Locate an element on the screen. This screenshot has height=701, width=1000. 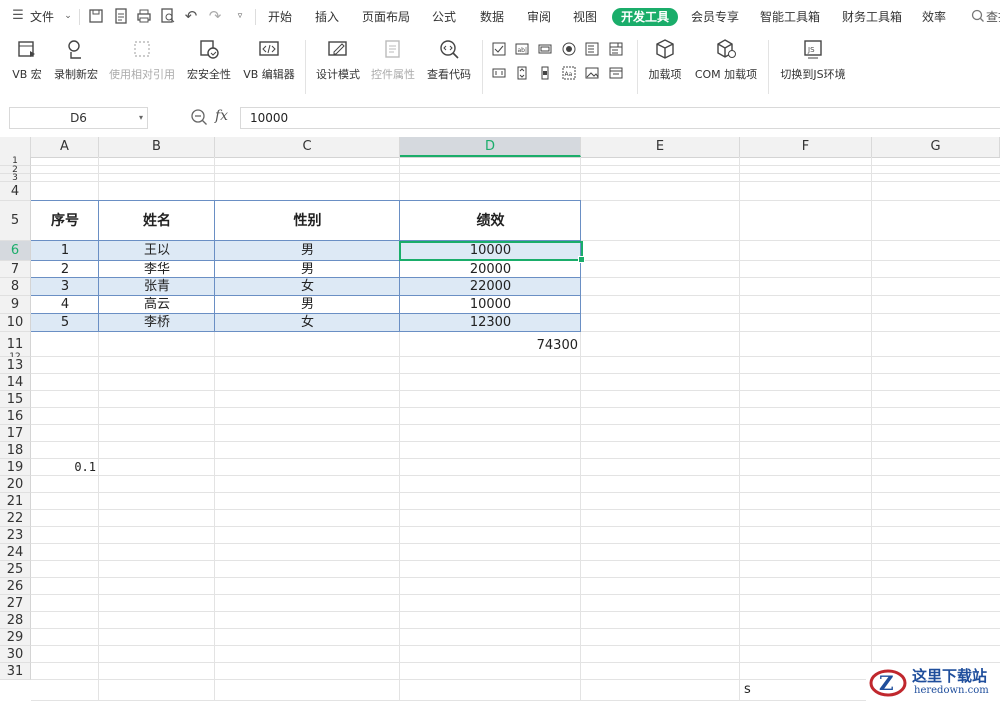
vb-editor-button: VB 编辑器 is located at coordinates (269, 60).